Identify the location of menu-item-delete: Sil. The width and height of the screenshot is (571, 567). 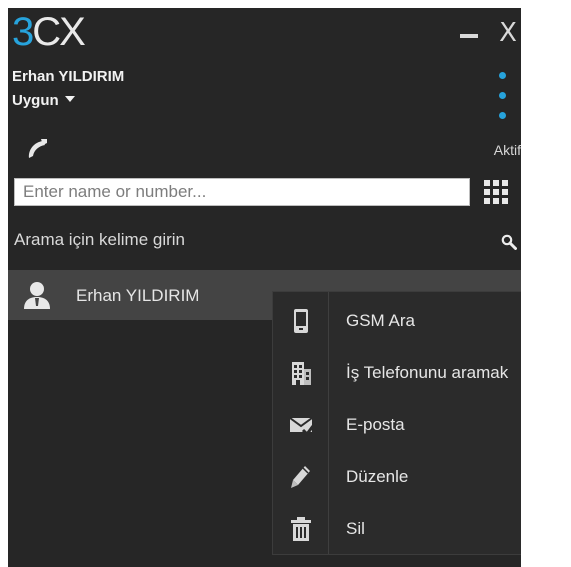
(397, 529).